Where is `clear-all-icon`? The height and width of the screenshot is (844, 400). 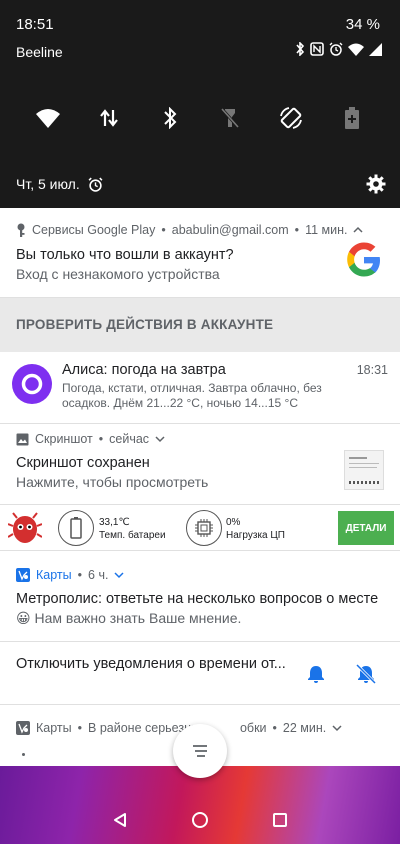
clear-all-icon is located at coordinates (200, 751).